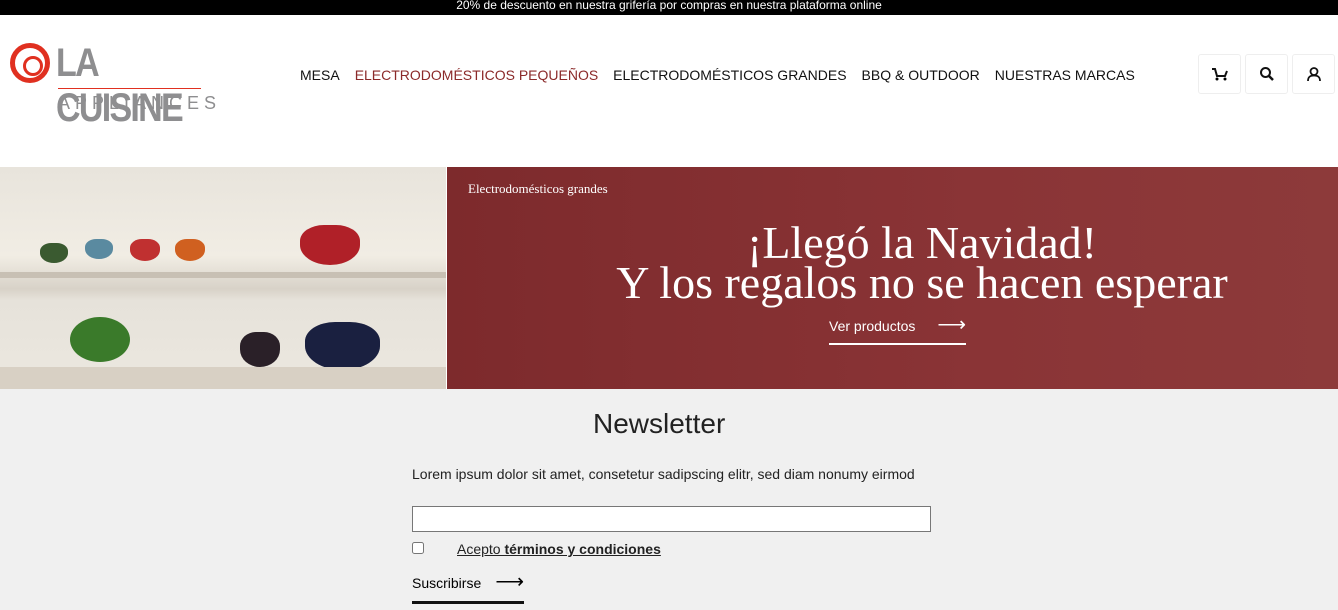 This screenshot has height=610, width=1338. I want to click on account-button, so click(1313, 74).